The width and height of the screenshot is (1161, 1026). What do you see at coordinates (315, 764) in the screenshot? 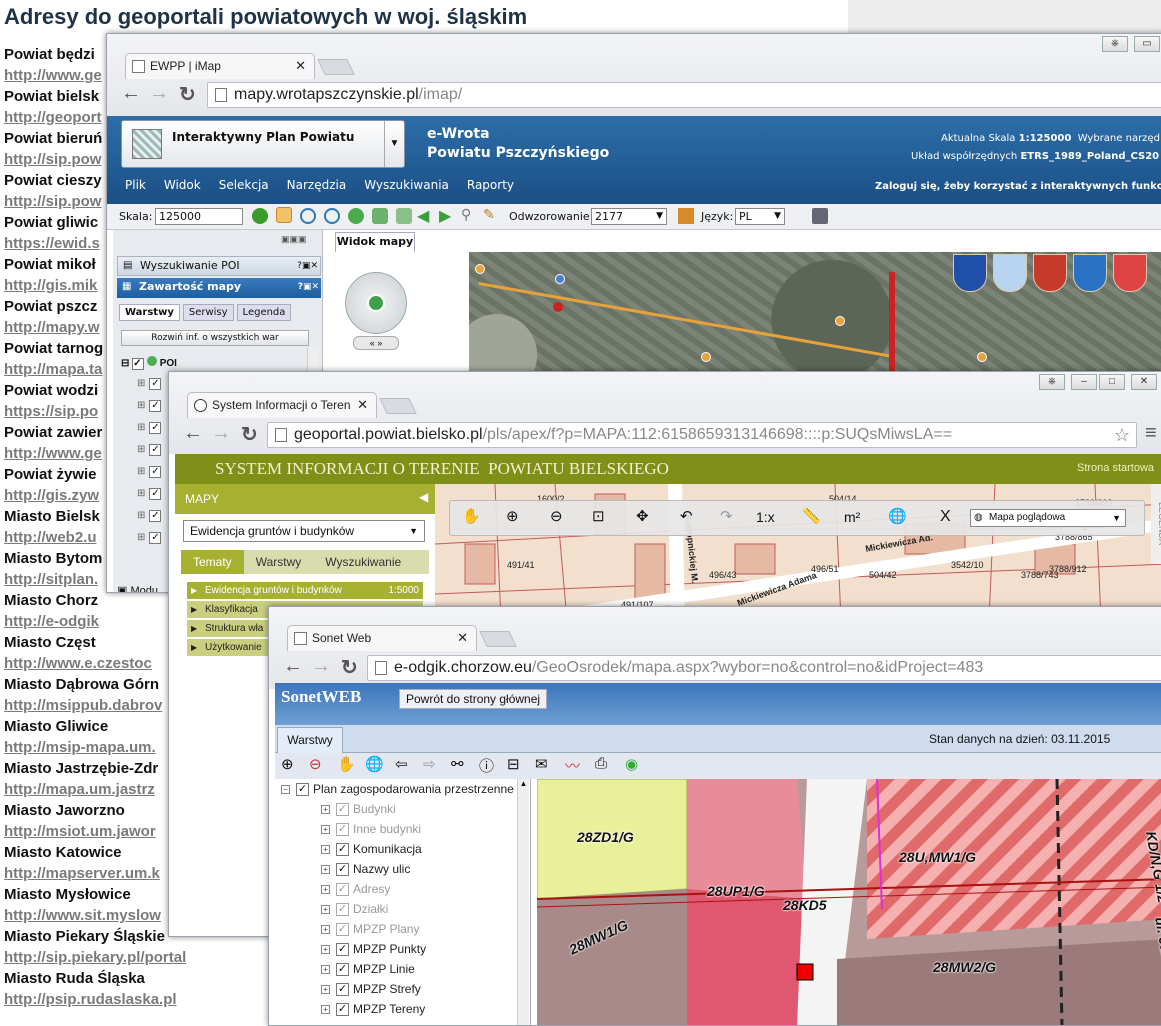
I see `zoom-out-icon: ⊖` at bounding box center [315, 764].